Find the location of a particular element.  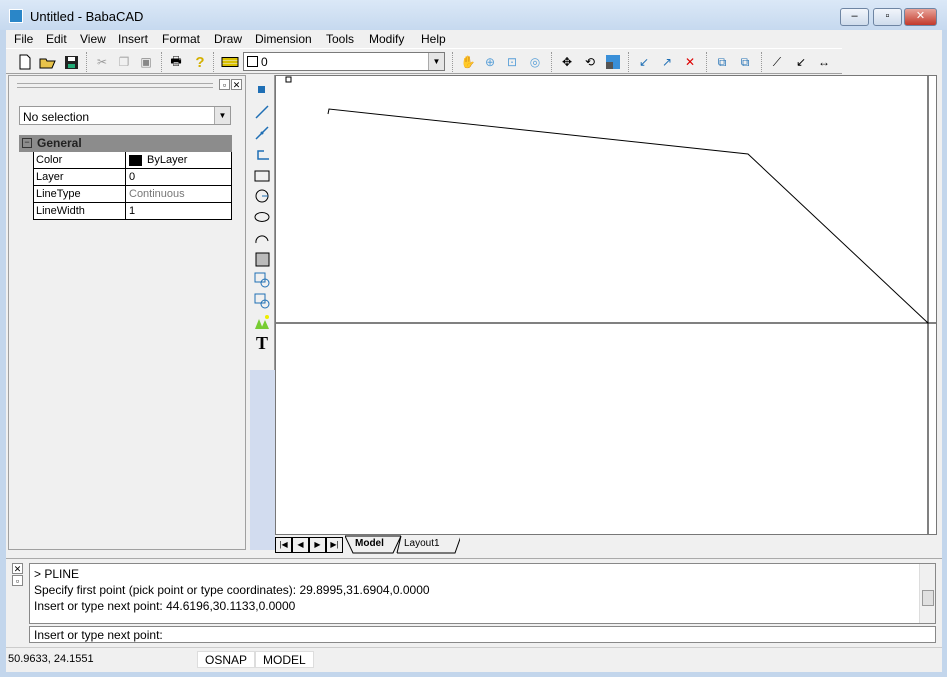

polyline-icon is located at coordinates (262, 155).